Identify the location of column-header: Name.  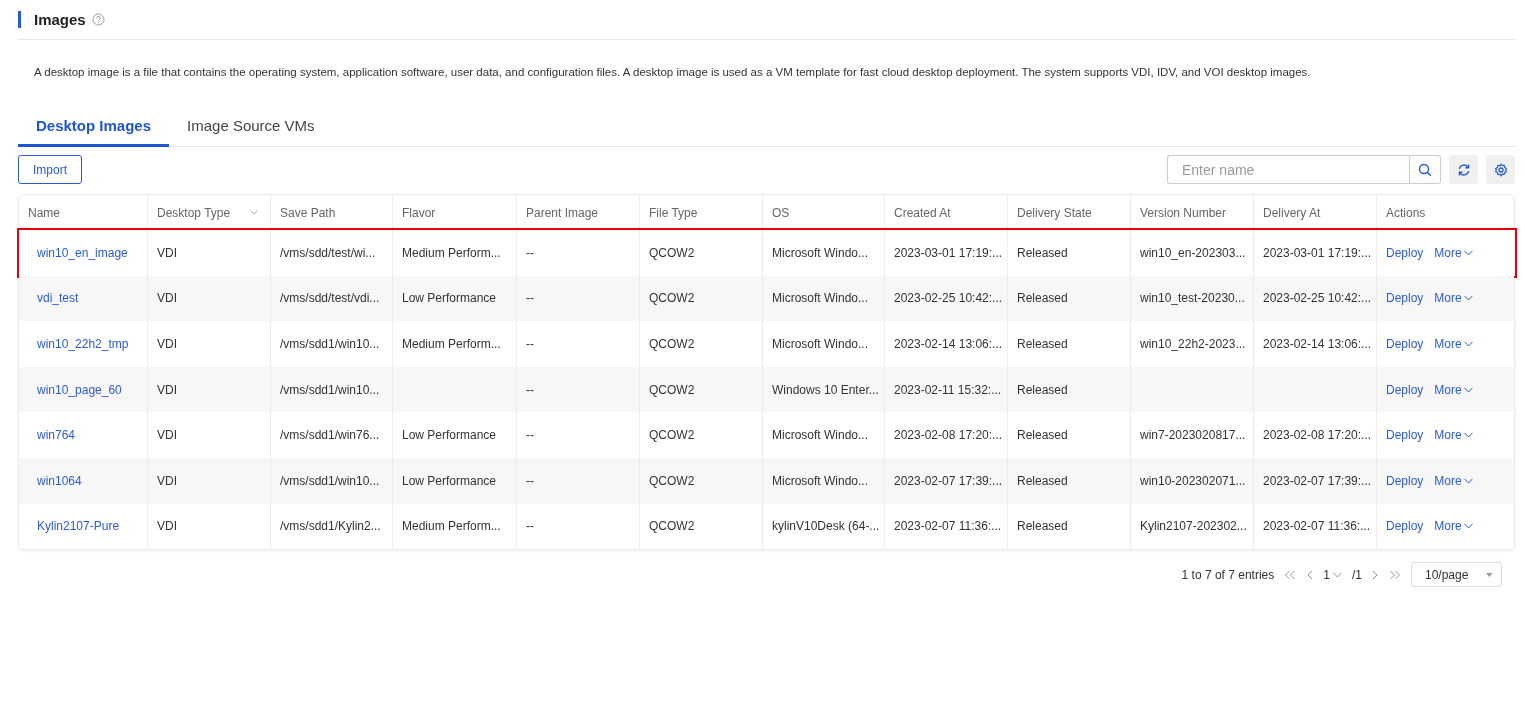
(83, 212).